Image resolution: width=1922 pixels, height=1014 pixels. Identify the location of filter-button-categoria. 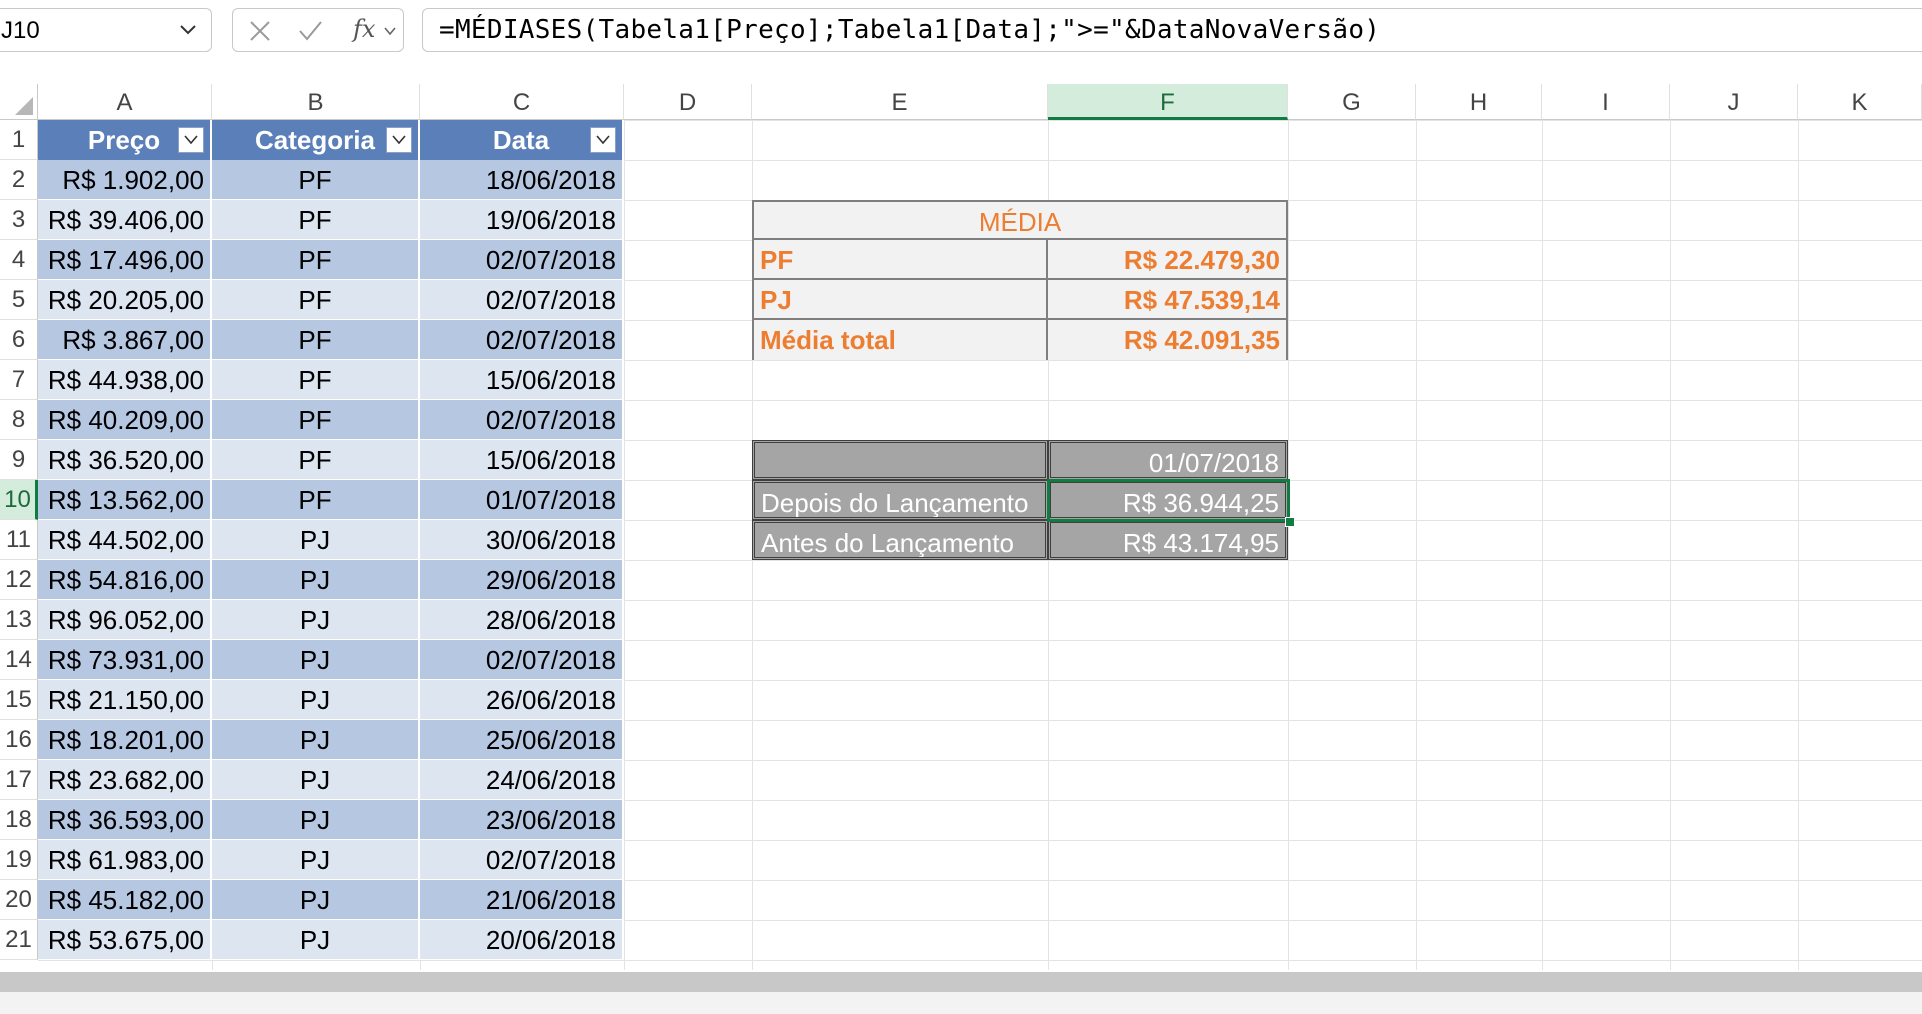
(399, 140).